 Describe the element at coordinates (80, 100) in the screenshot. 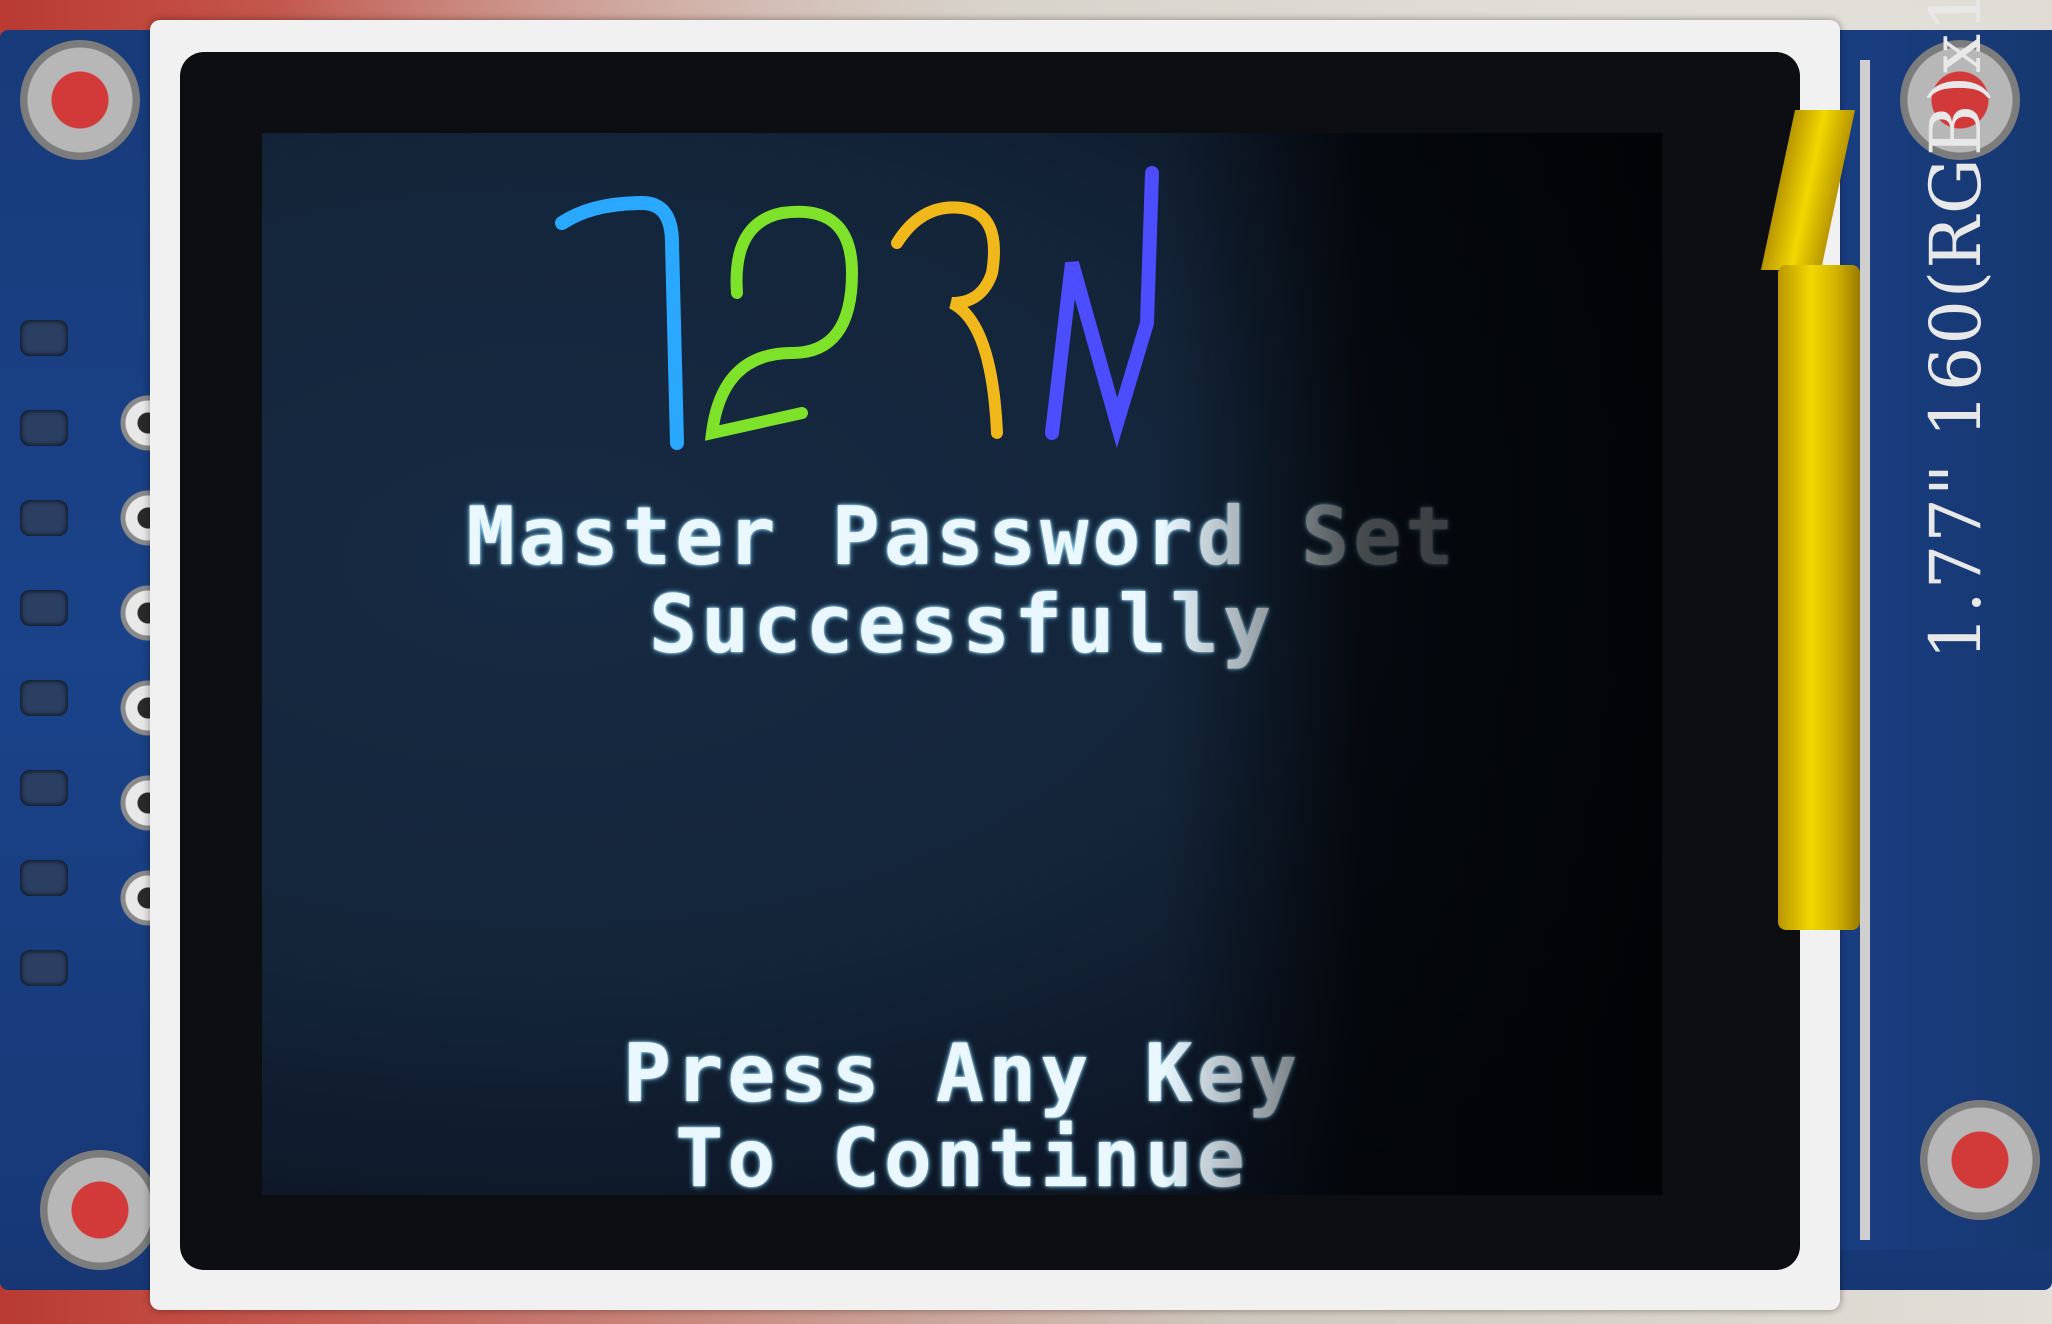

I see `mounting-hole-top-left` at that location.